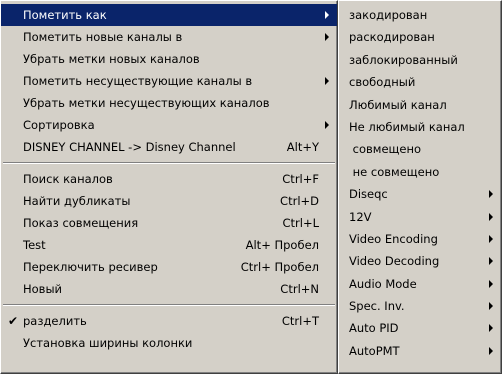  What do you see at coordinates (300, 223) in the screenshot?
I see `menu-item-shortcut: Ctrl+L` at bounding box center [300, 223].